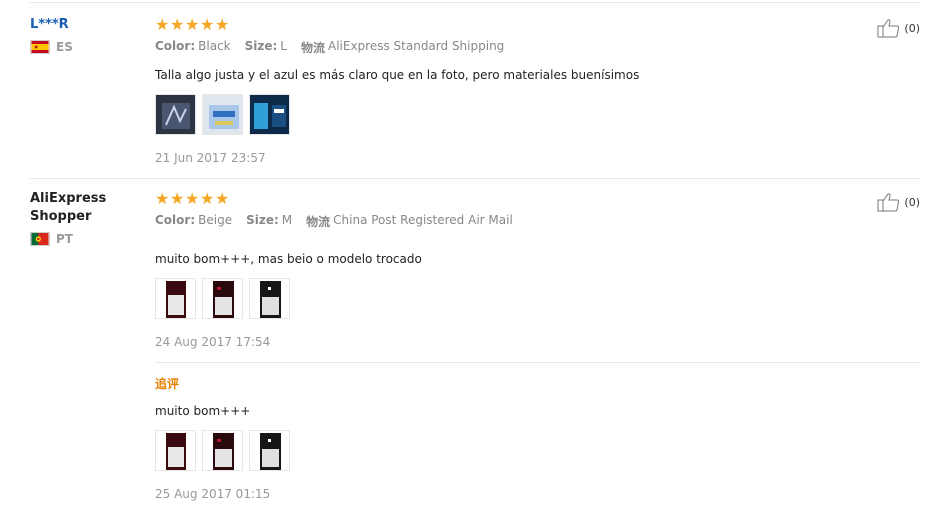 This screenshot has width=945, height=511. What do you see at coordinates (40, 47) in the screenshot?
I see `spain-flag-icon` at bounding box center [40, 47].